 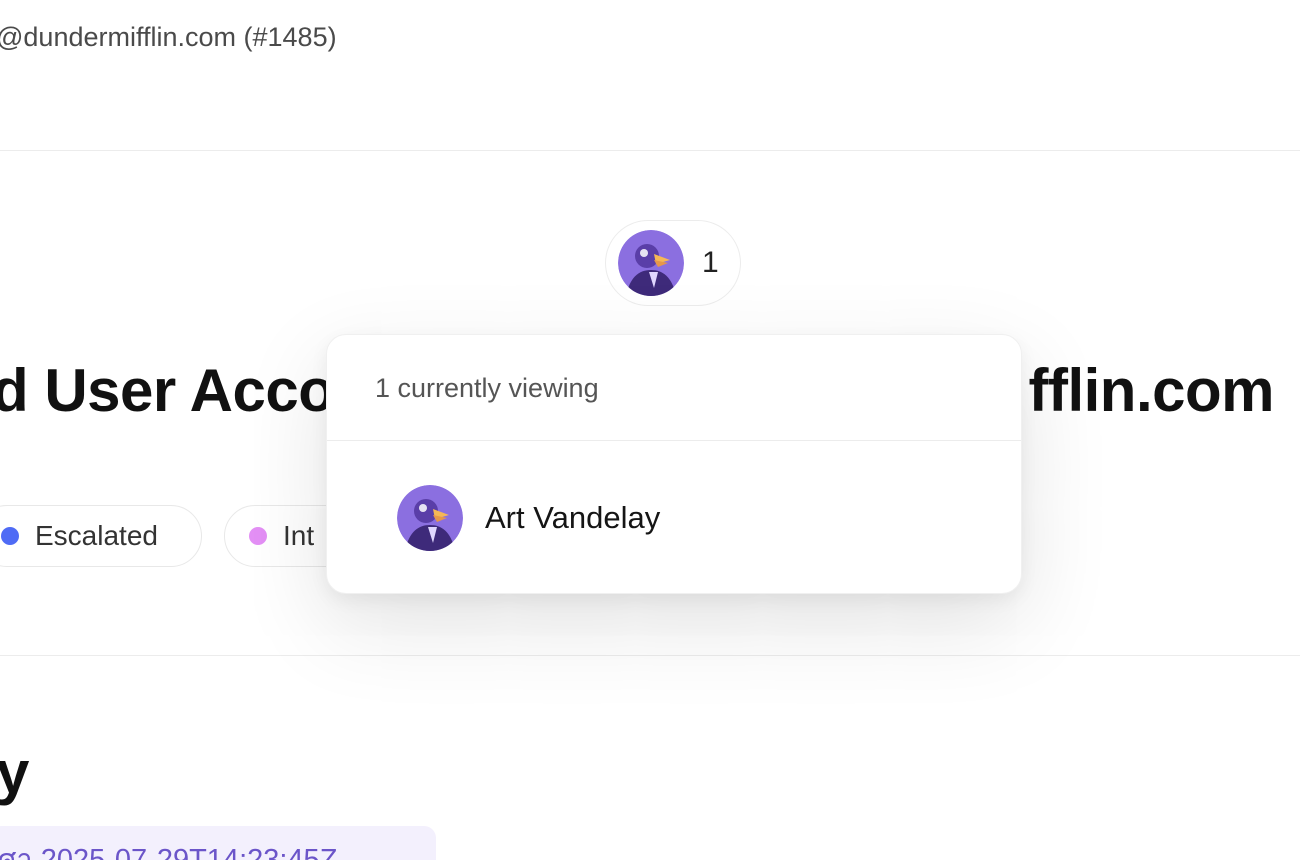 What do you see at coordinates (573, 517) in the screenshot?
I see `viewer-name: Art Vandelay` at bounding box center [573, 517].